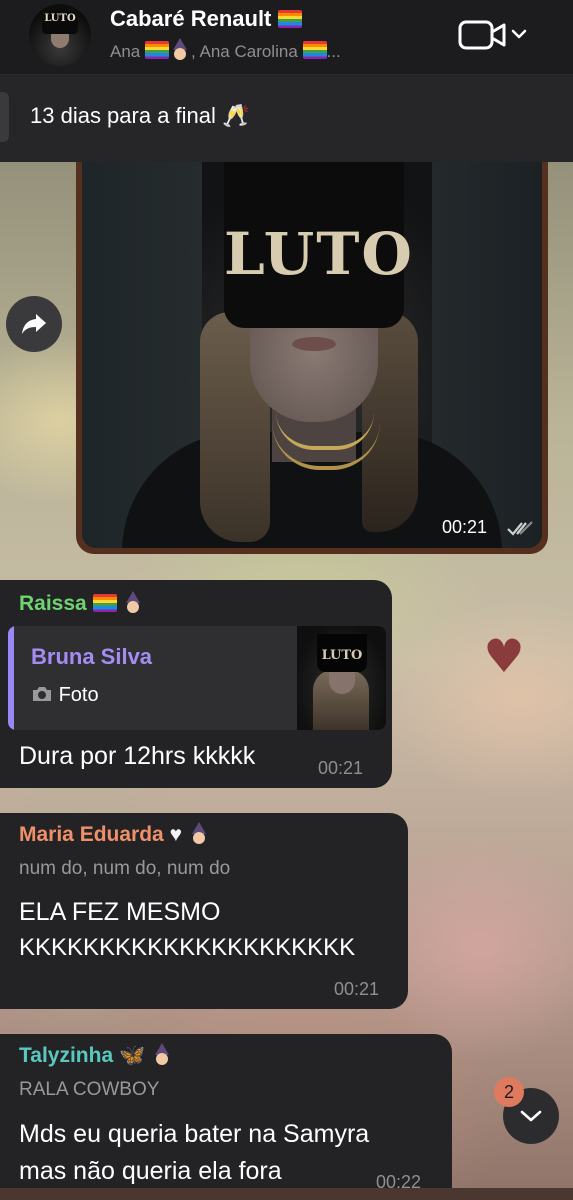 This screenshot has width=573, height=1200. I want to click on avatar-face, so click(60, 41).